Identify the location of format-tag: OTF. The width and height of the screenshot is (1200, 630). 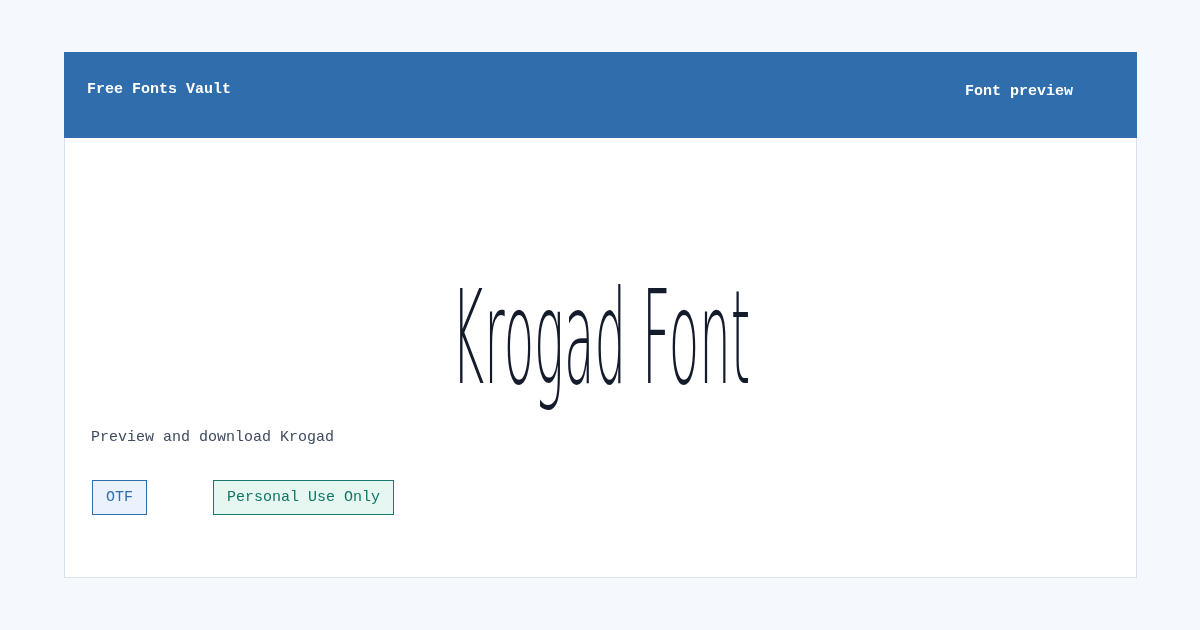
(119, 497).